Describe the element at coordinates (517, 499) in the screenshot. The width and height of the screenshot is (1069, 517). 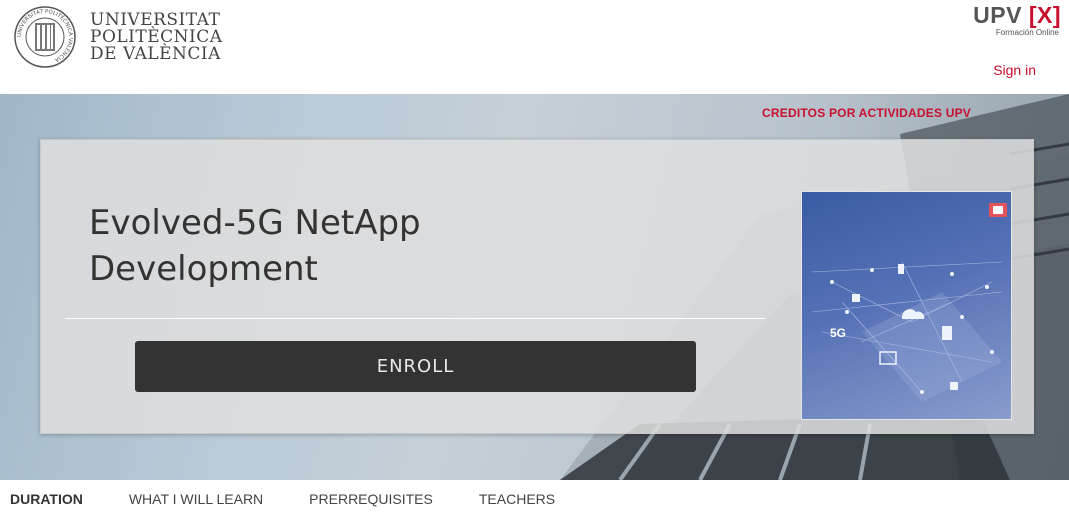
I see `tab-teachers: TEACHERS` at that location.